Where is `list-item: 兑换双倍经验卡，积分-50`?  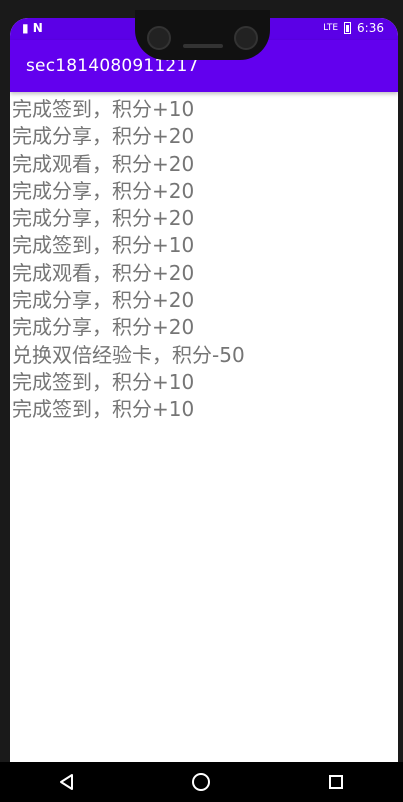
list-item: 兑换双倍经验卡，积分-50 is located at coordinates (128, 354).